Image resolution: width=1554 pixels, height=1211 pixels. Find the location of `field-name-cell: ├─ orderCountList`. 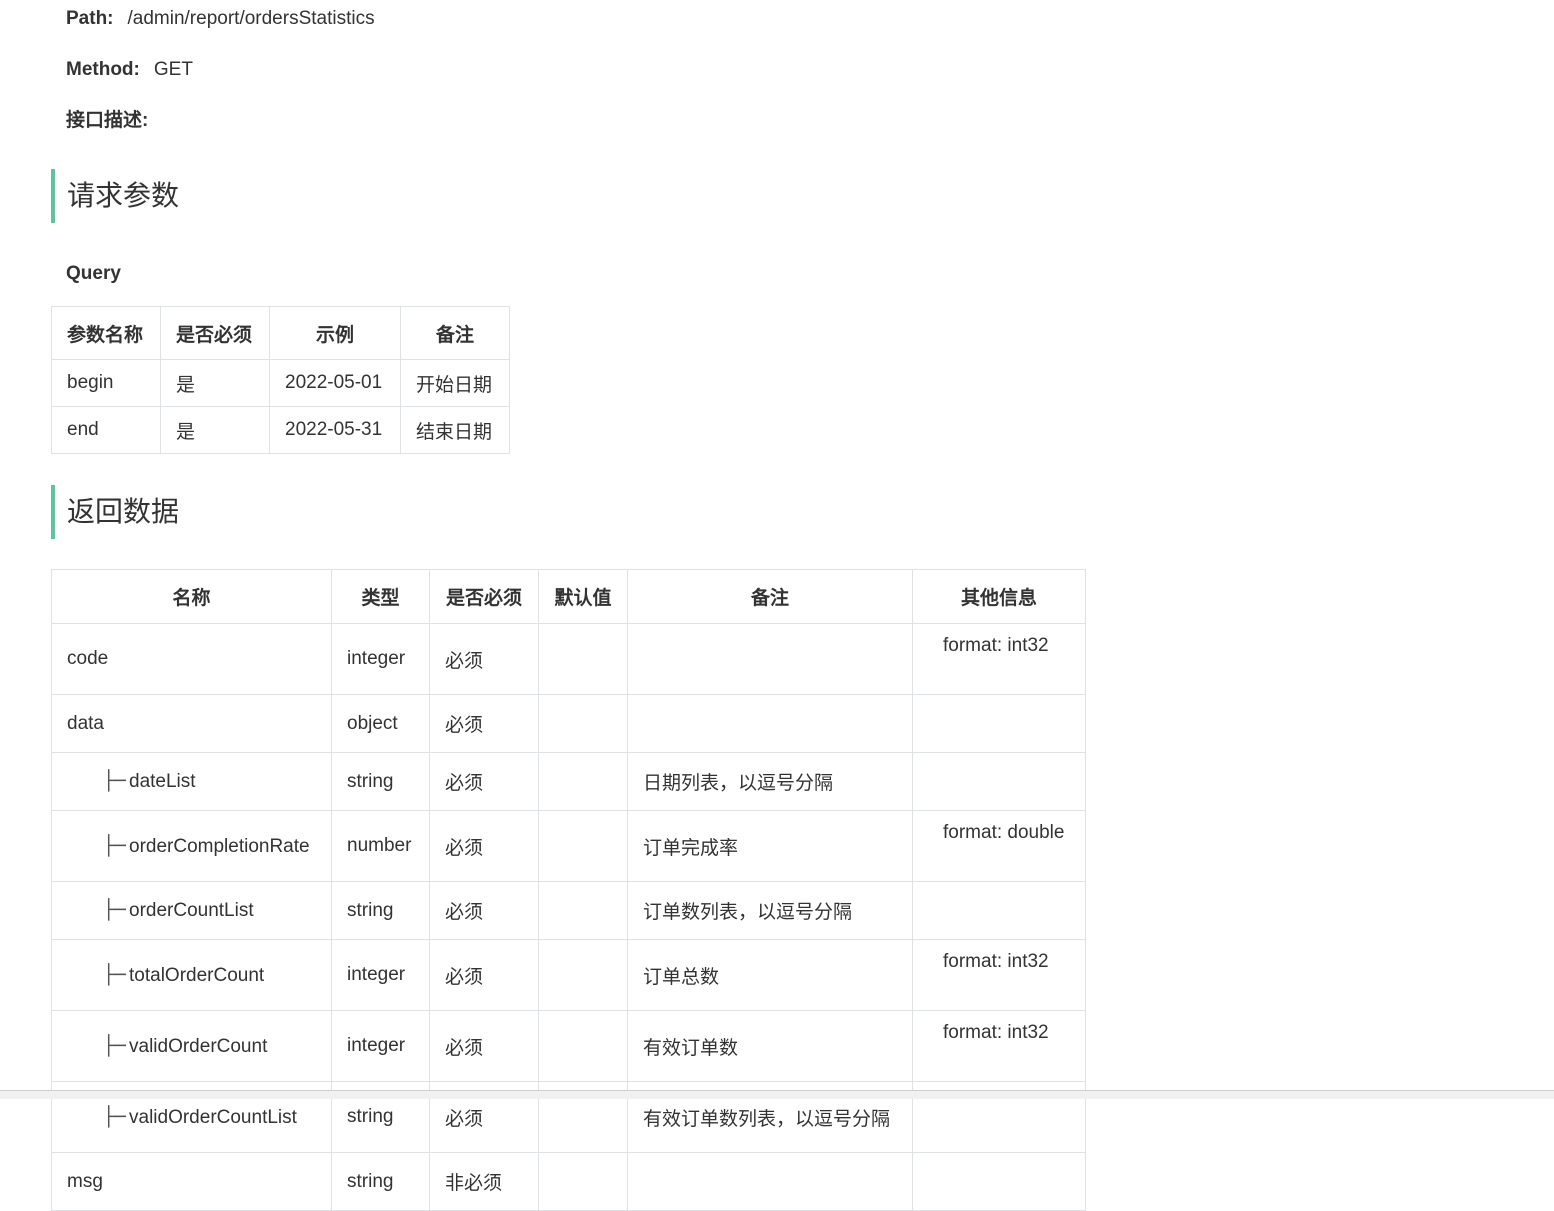

field-name-cell: ├─ orderCountList is located at coordinates (191, 910).